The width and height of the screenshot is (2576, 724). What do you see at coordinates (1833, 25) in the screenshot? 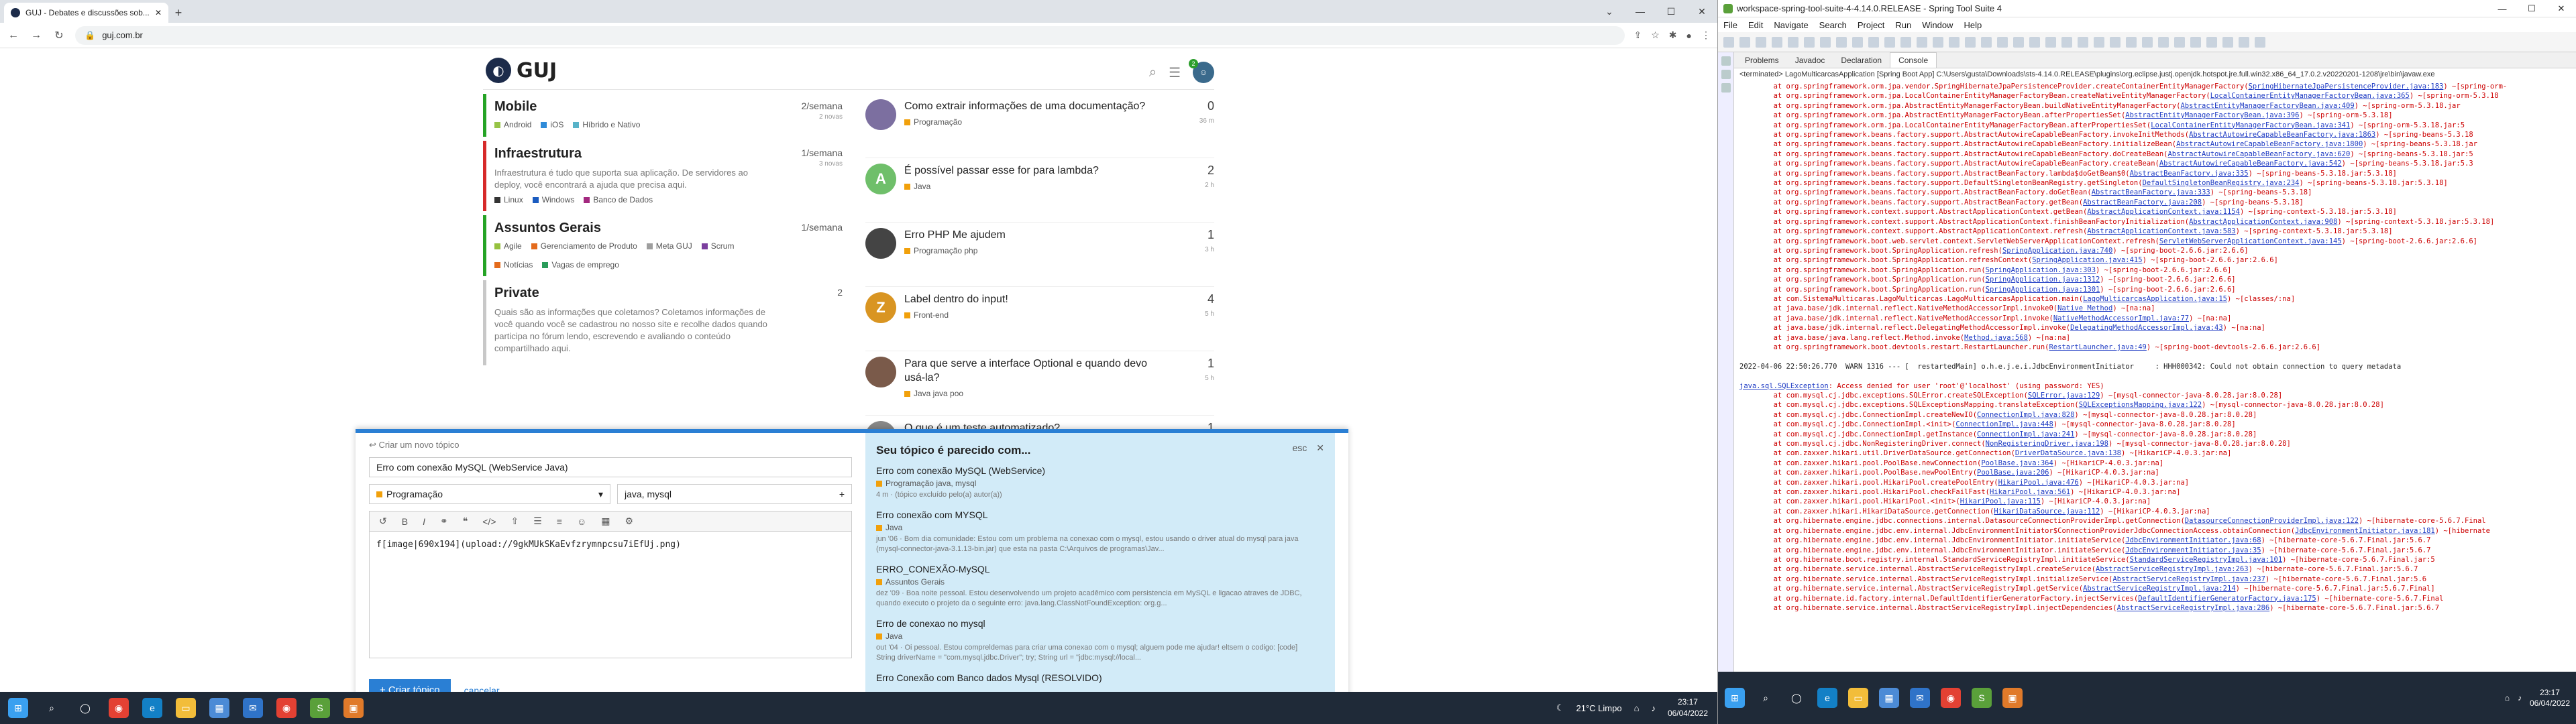
I see `menu-search: Search` at bounding box center [1833, 25].